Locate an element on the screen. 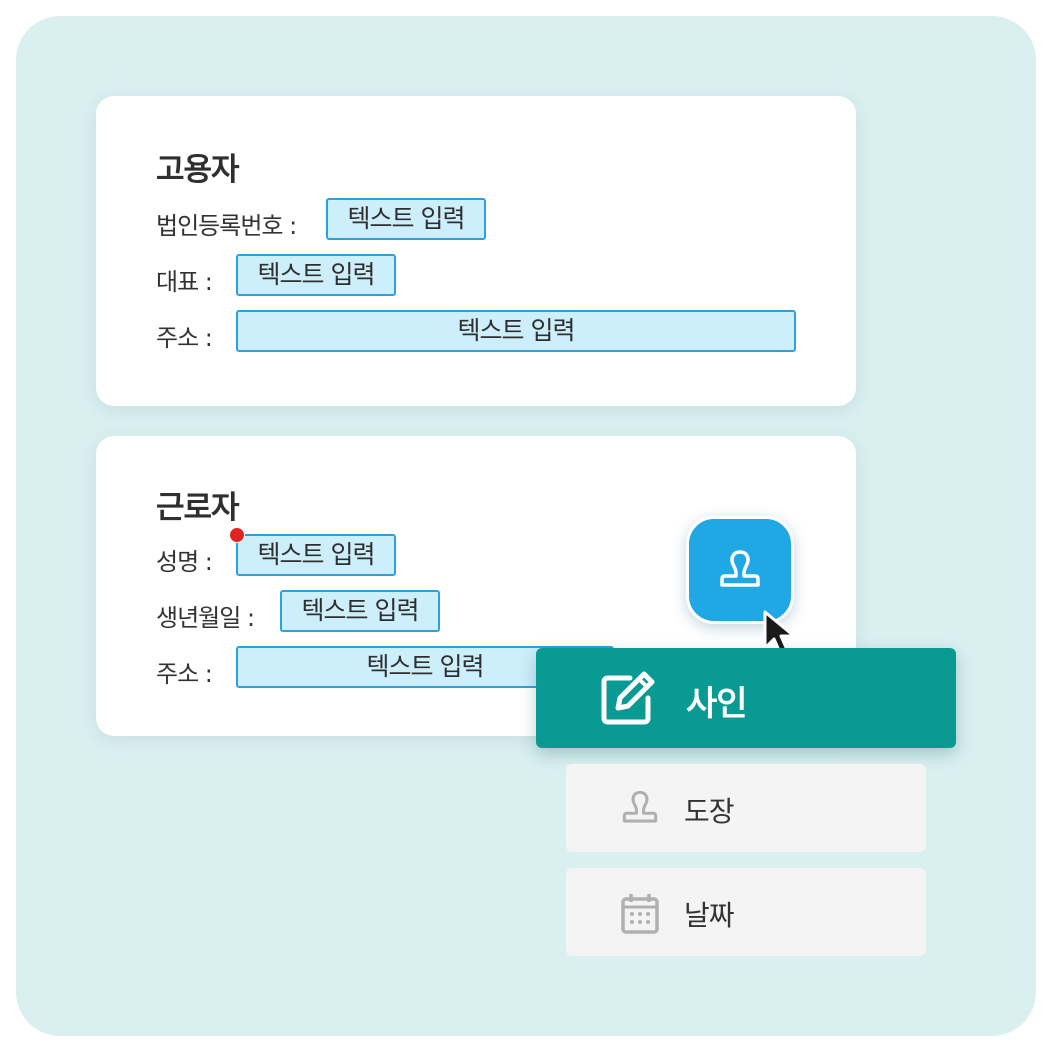 This screenshot has width=1052, height=1052. calendar-icon is located at coordinates (640, 914).